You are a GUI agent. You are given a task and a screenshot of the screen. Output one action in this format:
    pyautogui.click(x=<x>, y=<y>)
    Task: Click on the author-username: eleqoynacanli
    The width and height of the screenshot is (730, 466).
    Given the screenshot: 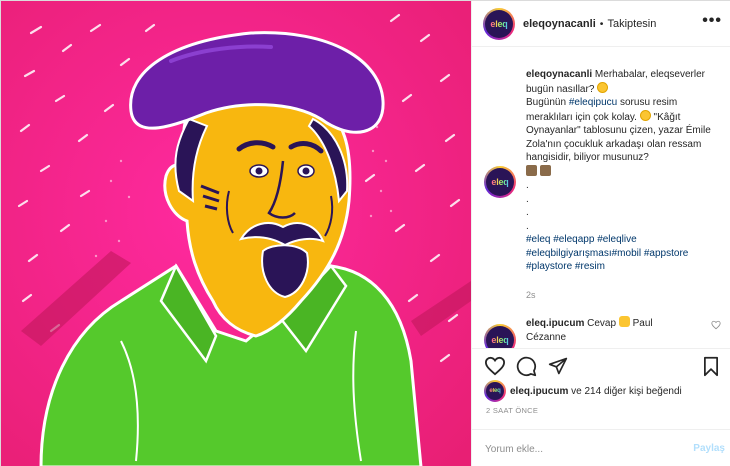 What is the action you would take?
    pyautogui.click(x=559, y=24)
    